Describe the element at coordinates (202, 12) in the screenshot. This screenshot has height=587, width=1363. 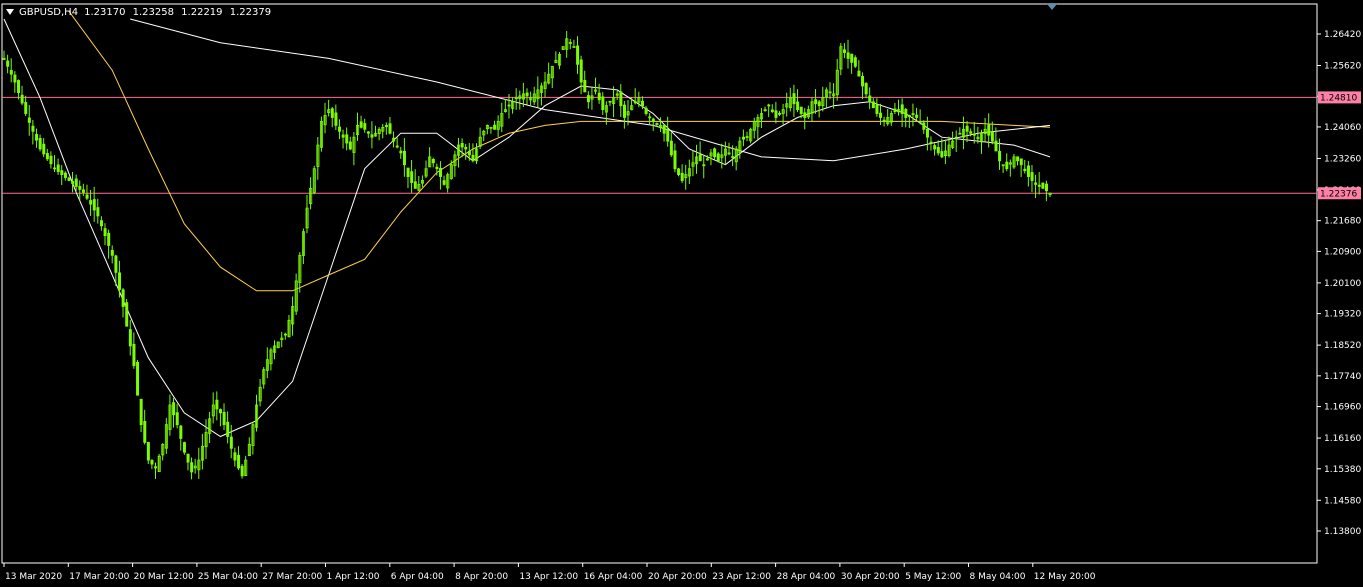
I see `ohlc-low: 1.22219` at that location.